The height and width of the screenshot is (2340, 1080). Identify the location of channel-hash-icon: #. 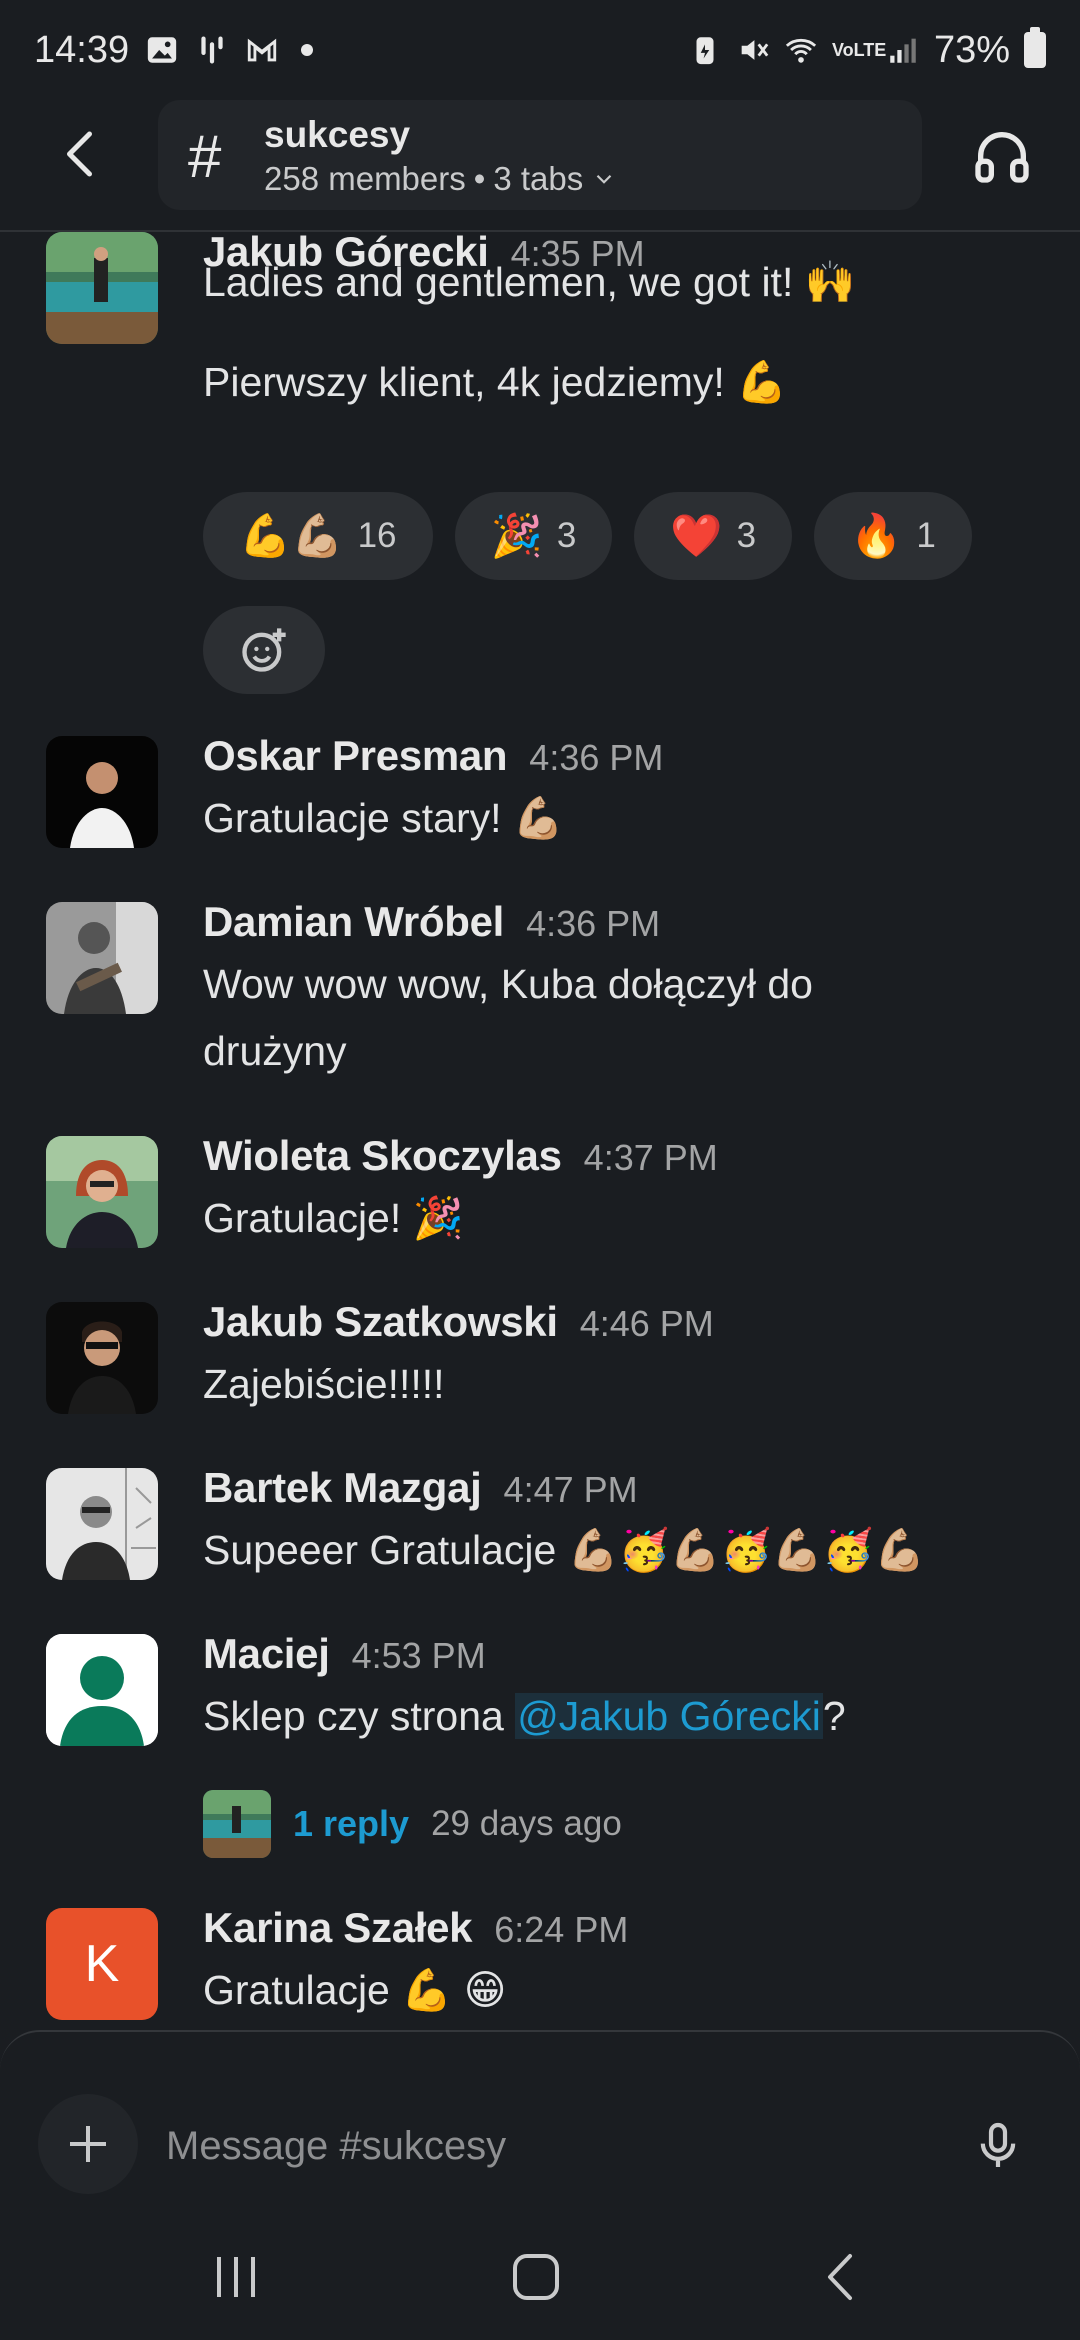
(205, 156).